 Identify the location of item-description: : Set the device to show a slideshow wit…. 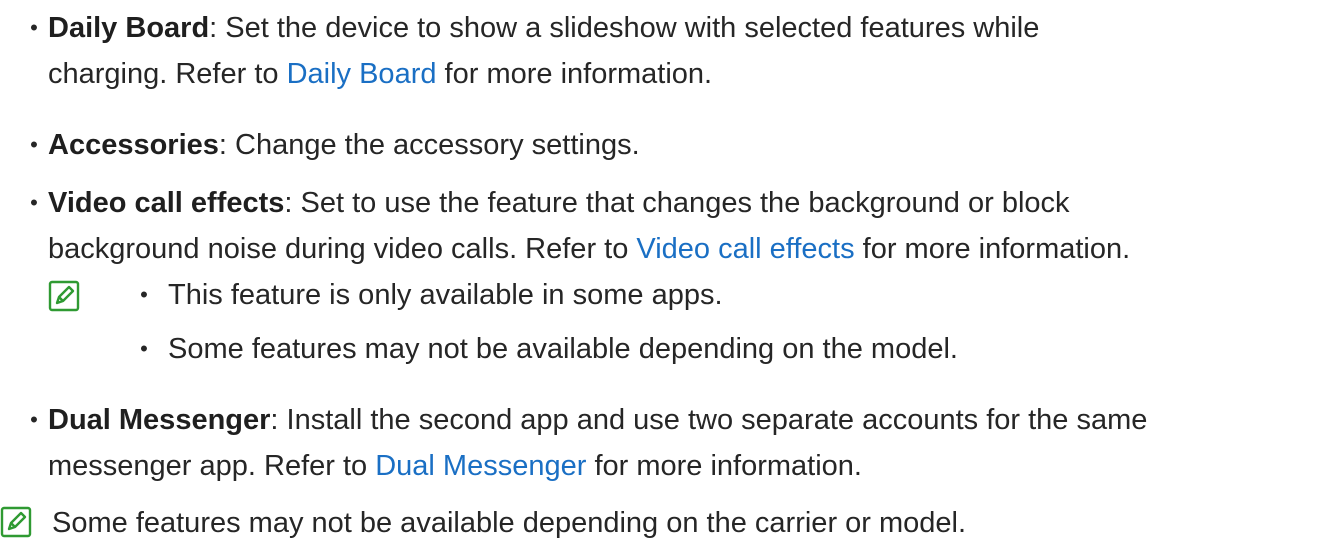
(624, 28).